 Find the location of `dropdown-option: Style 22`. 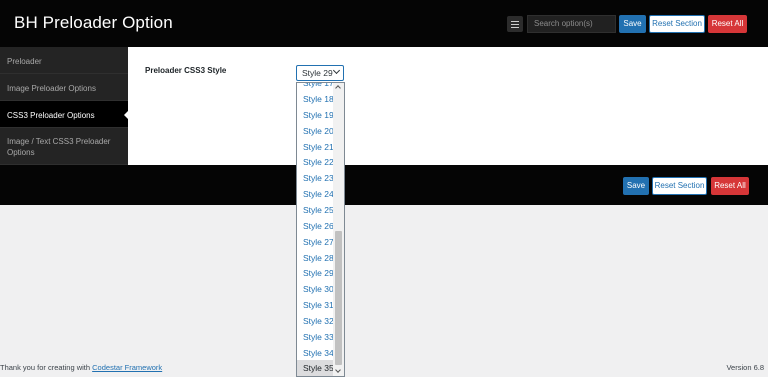

dropdown-option: Style 22 is located at coordinates (315, 162).